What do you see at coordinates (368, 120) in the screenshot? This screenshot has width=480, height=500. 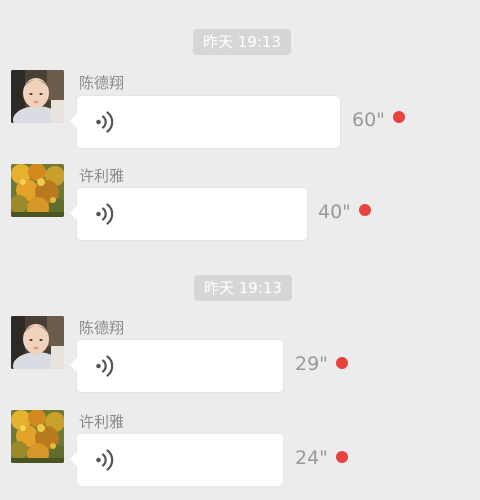 I see `voice-duration: 60"` at bounding box center [368, 120].